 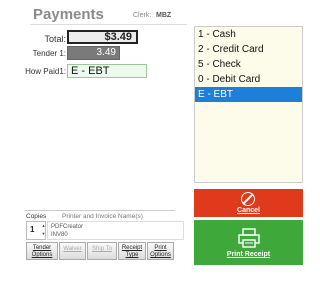 What do you see at coordinates (132, 255) in the screenshot?
I see `receipt-type-line2: Type` at bounding box center [132, 255].